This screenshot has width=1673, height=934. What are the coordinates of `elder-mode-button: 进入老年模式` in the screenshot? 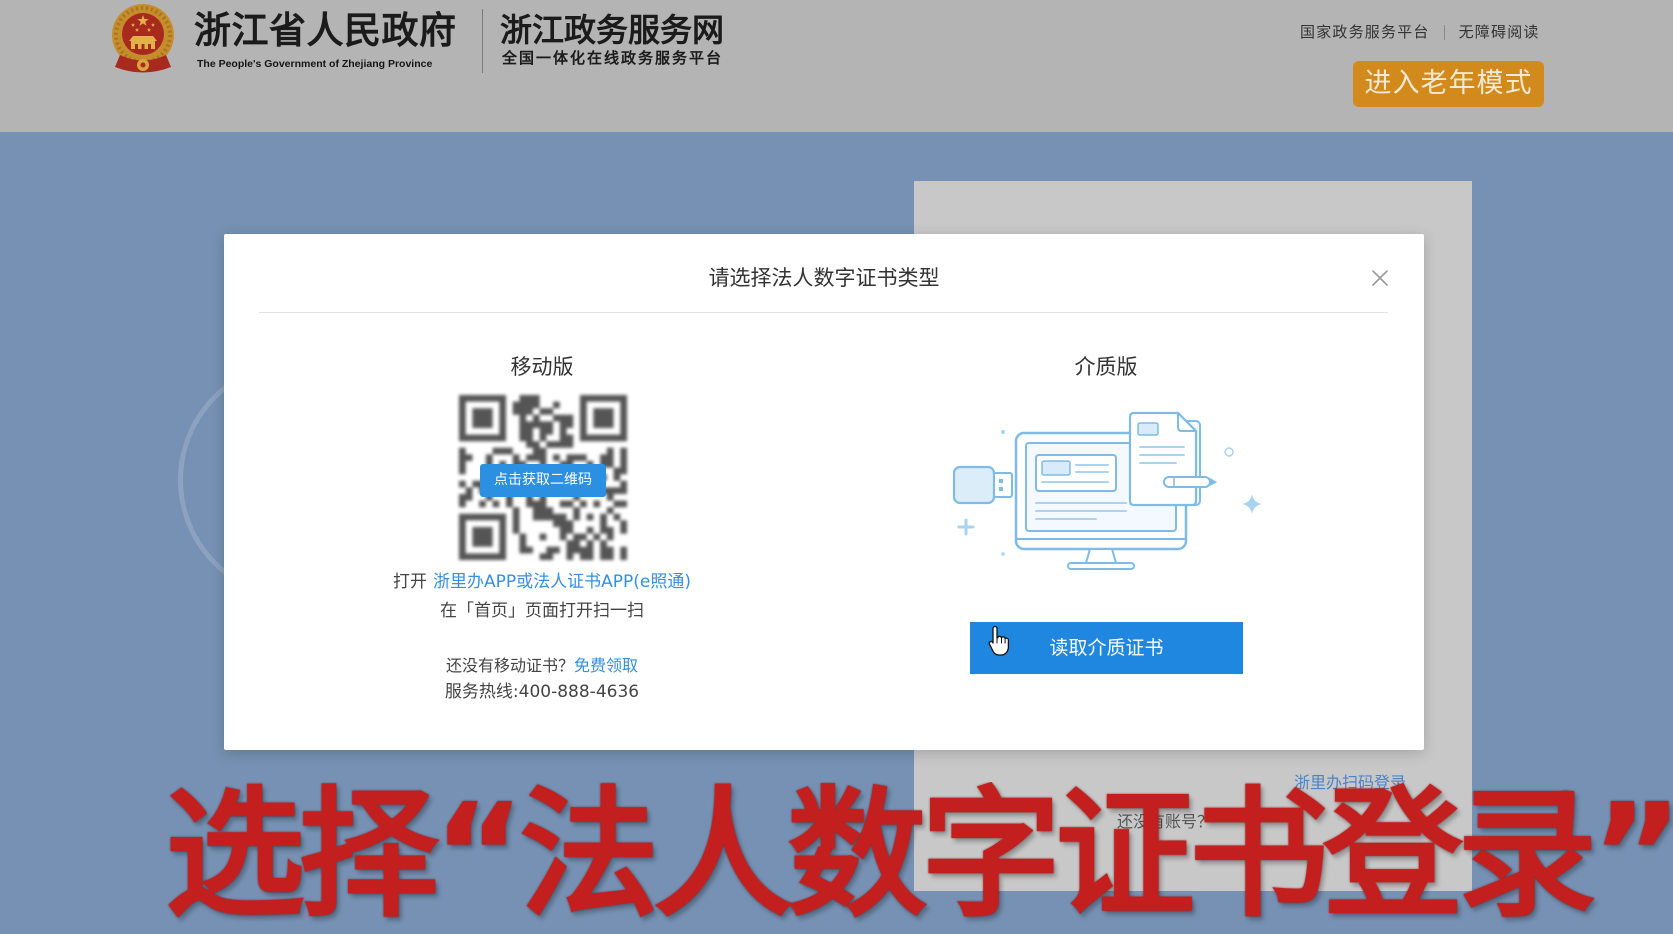 It's located at (1448, 84).